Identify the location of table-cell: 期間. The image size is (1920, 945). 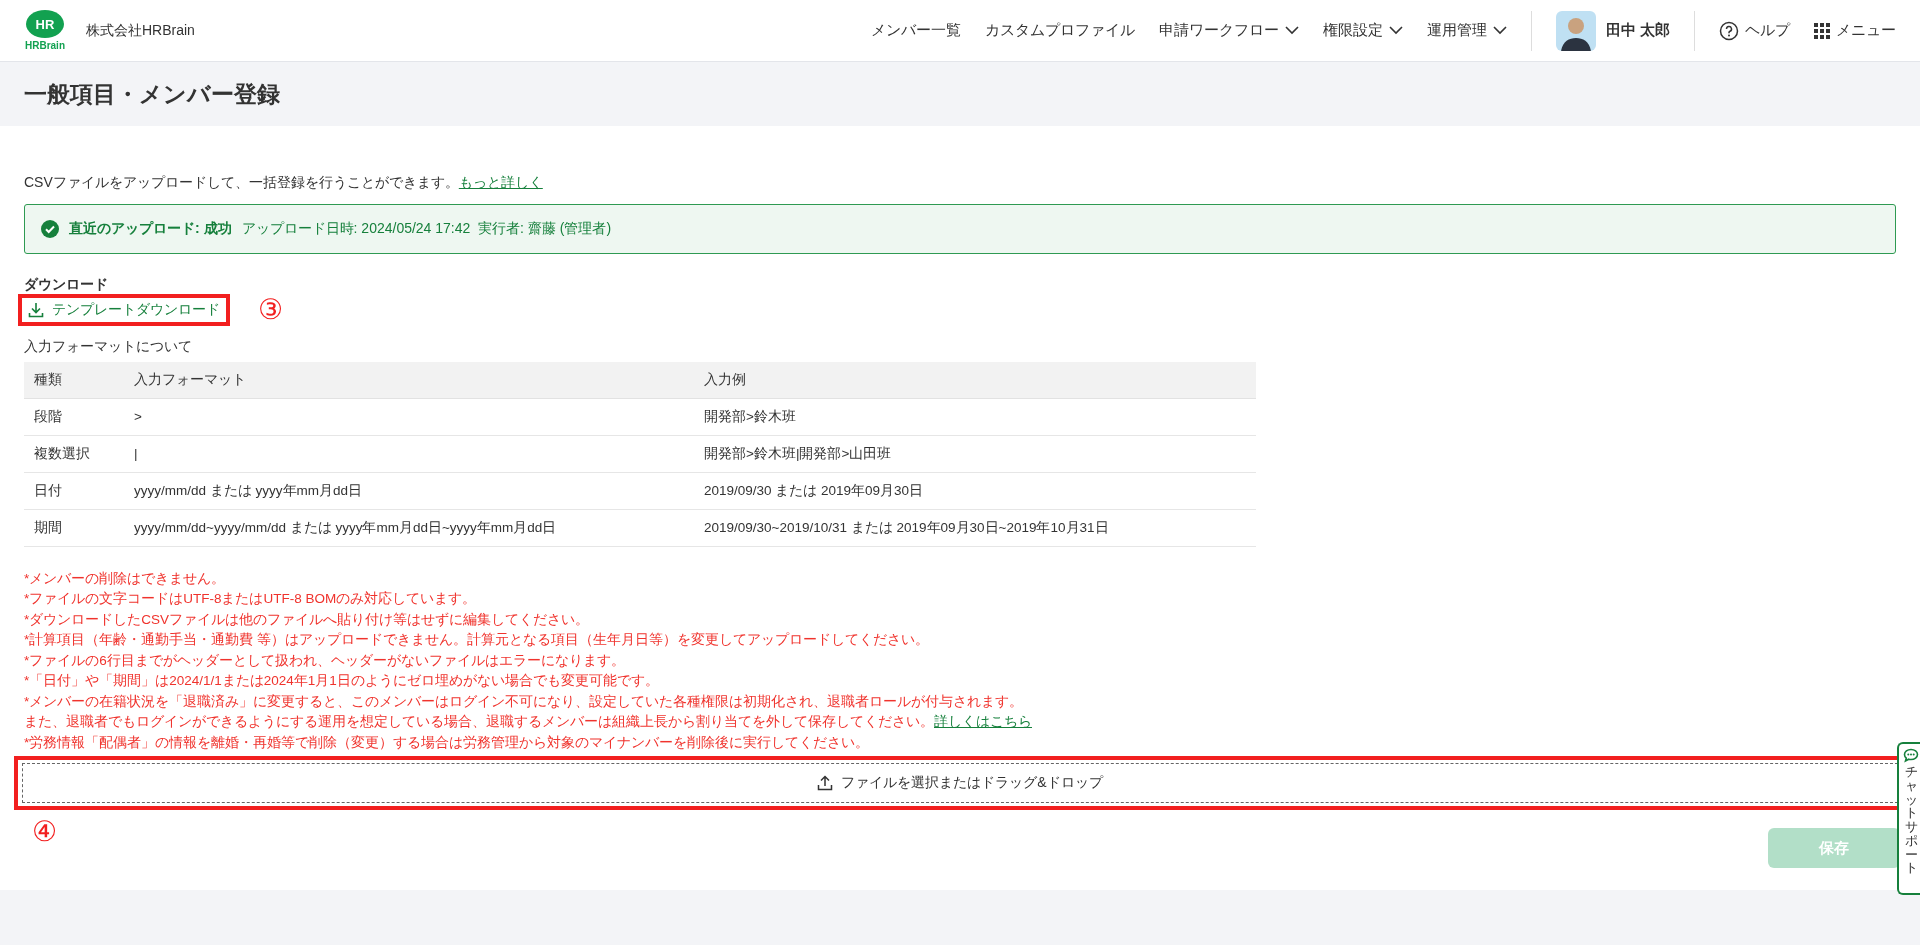
(74, 527).